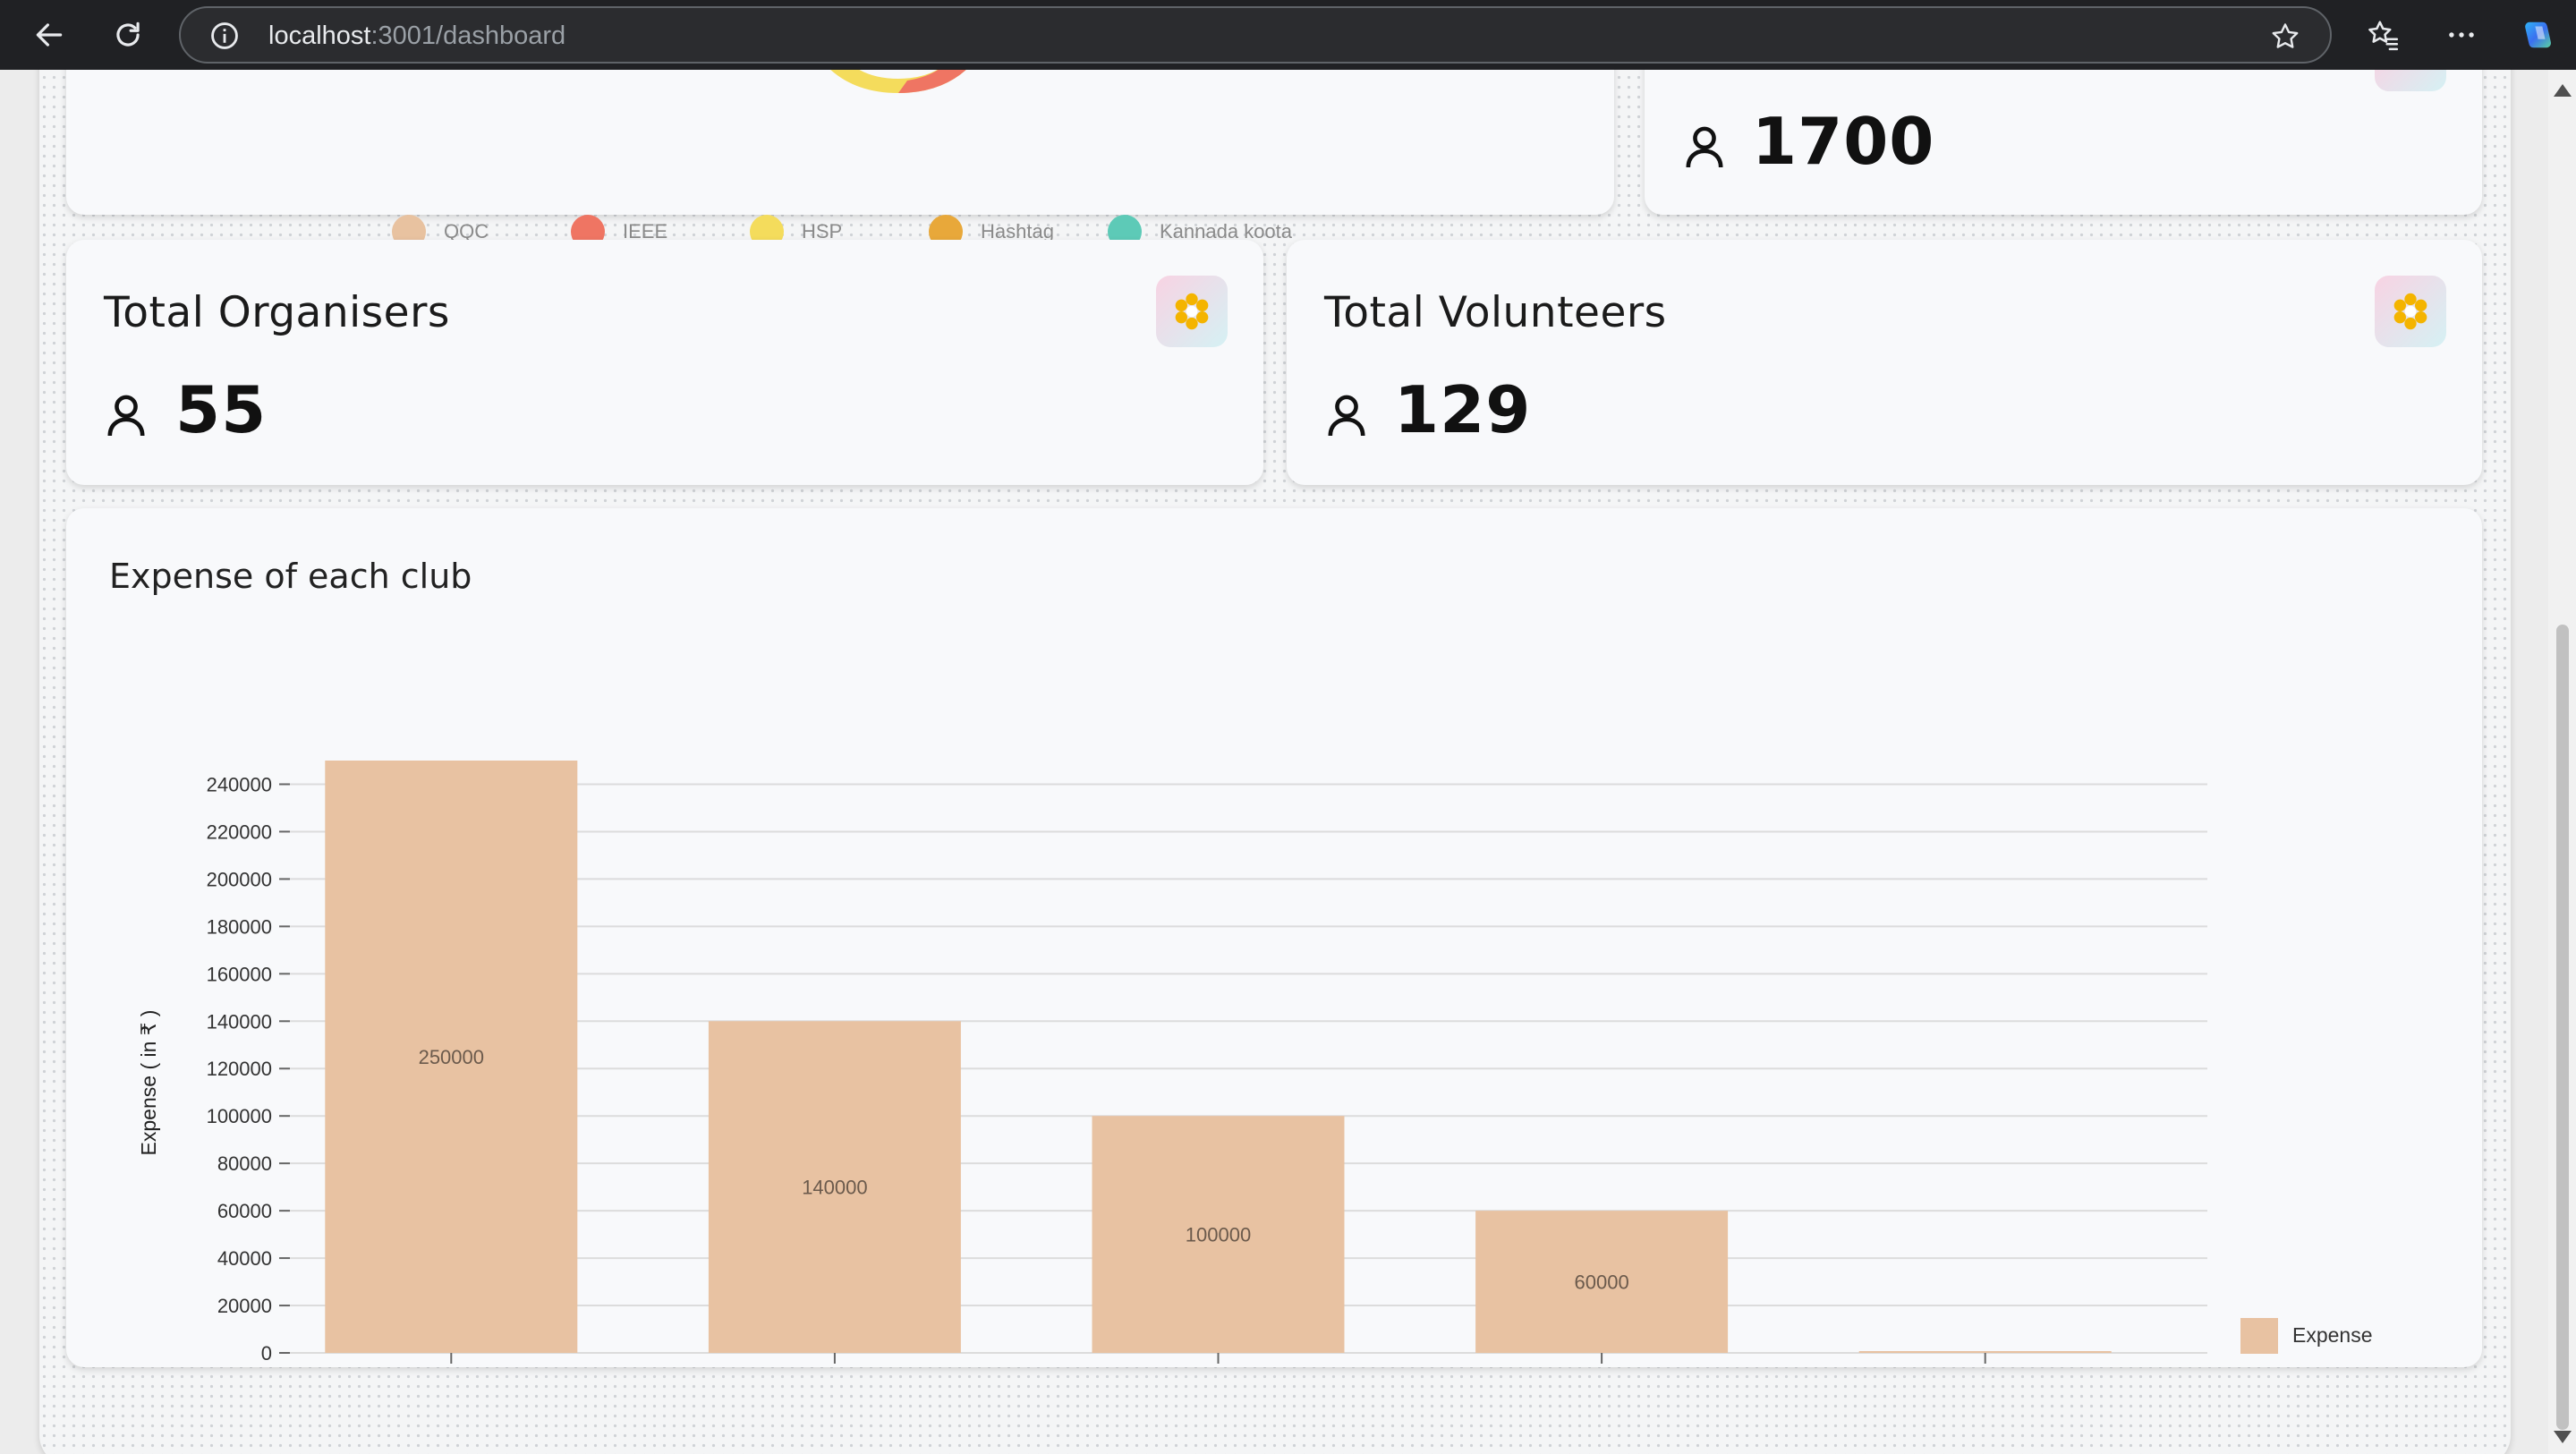 The image size is (2576, 1454). What do you see at coordinates (239, 1116) in the screenshot?
I see `y-tick-label: 100000` at bounding box center [239, 1116].